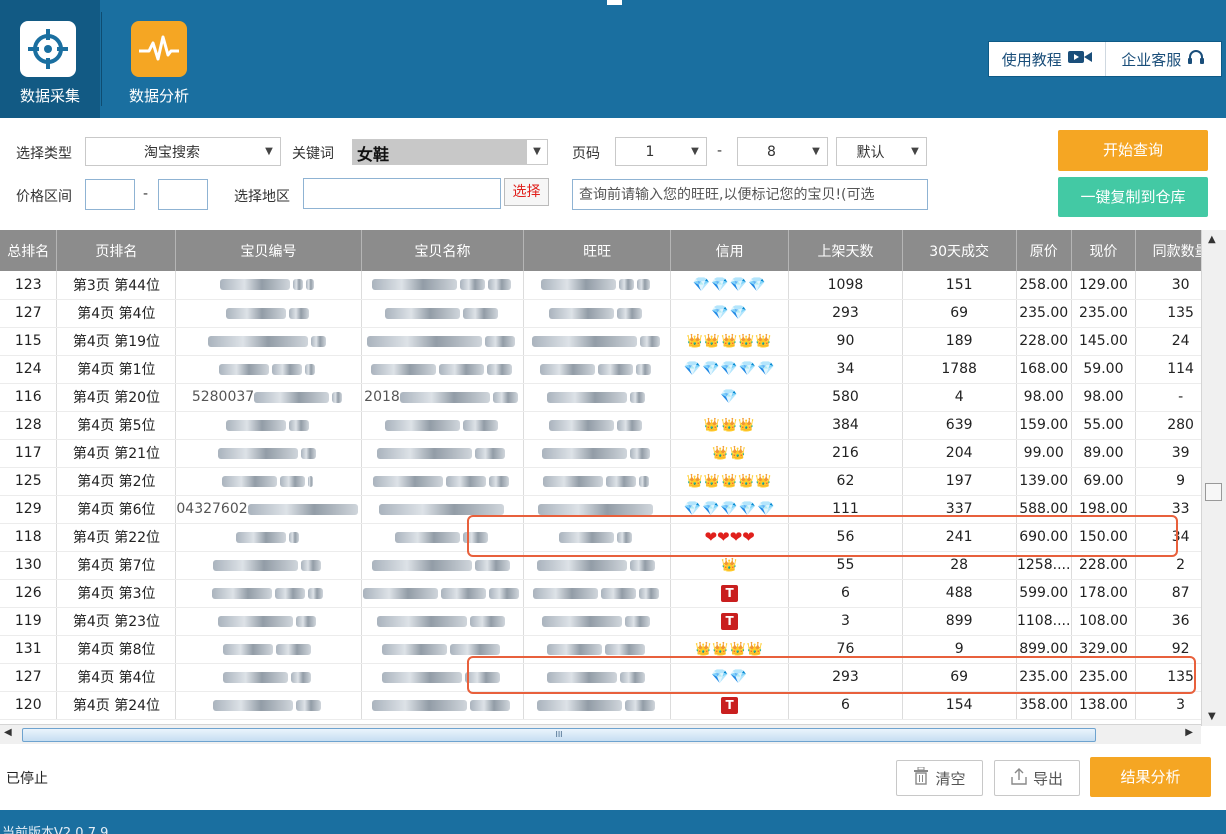 The image size is (1226, 834). What do you see at coordinates (729, 649) in the screenshot?
I see `crown-credit-icon: 👑👑👑👑` at bounding box center [729, 649].